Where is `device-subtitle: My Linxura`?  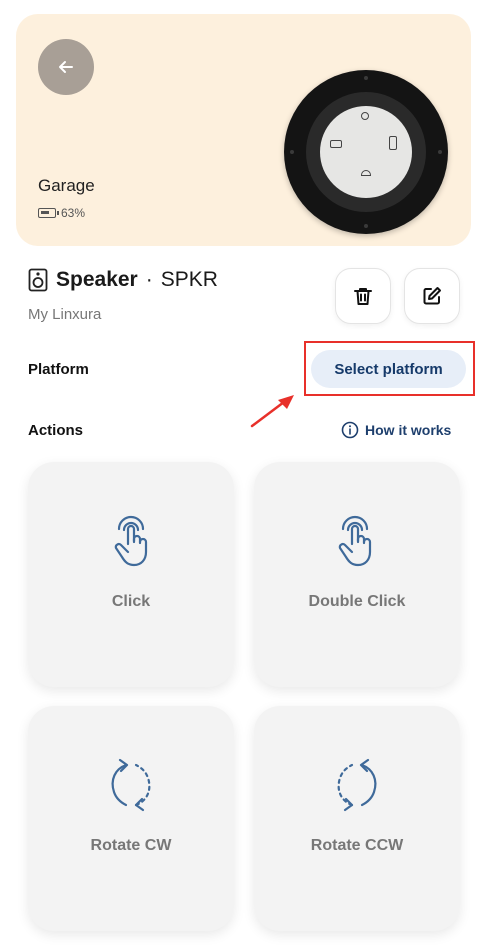
device-subtitle: My Linxura is located at coordinates (65, 314).